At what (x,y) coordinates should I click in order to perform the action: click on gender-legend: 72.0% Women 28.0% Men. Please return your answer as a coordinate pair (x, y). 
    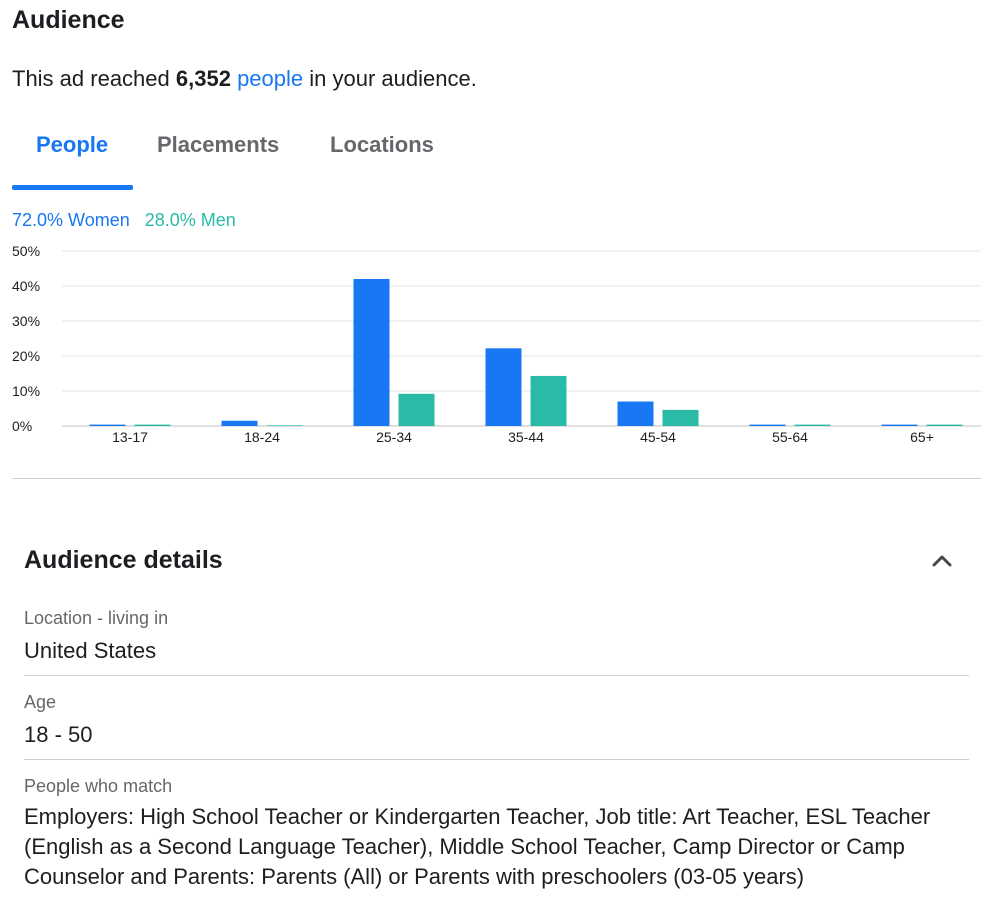
    Looking at the image, I should click on (124, 220).